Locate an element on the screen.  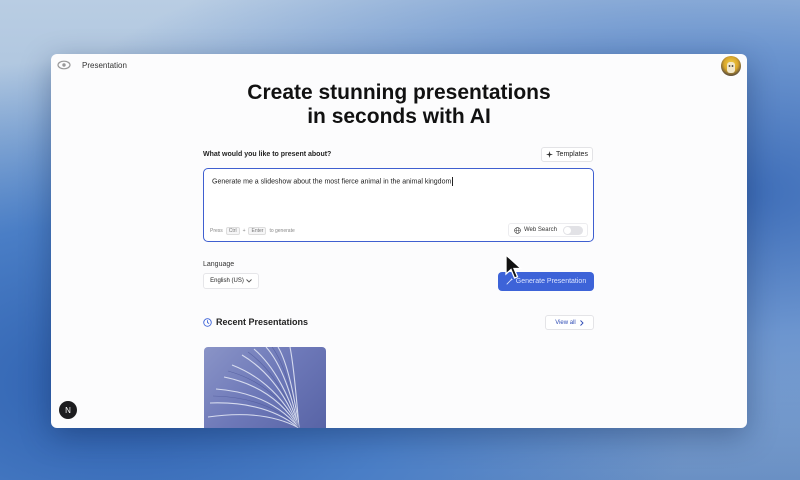
page-title-line-1: Create stunning presentations is located at coordinates (399, 92).